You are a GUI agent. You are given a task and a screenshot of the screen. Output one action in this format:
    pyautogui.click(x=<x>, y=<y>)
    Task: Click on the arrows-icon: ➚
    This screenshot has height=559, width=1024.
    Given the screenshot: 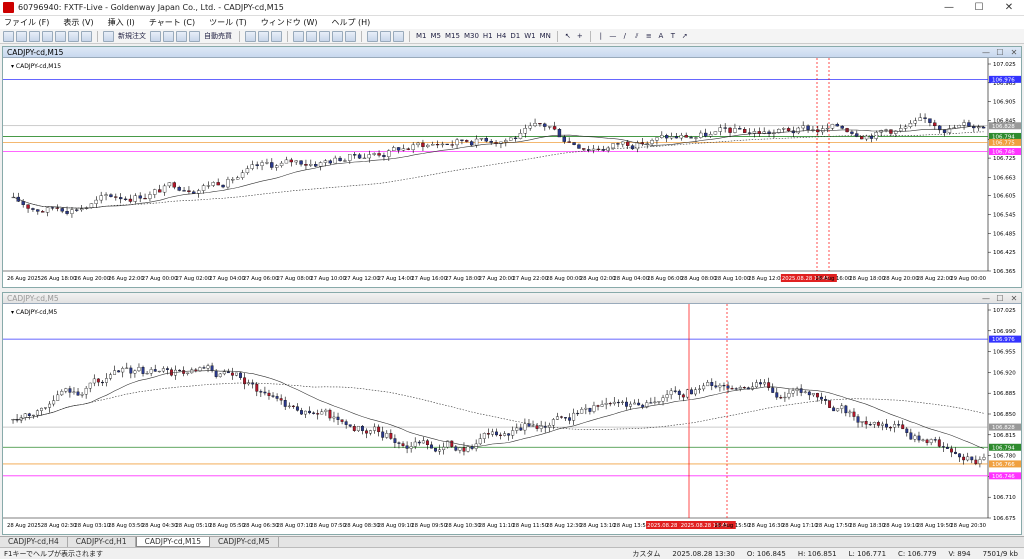 What is the action you would take?
    pyautogui.click(x=685, y=36)
    